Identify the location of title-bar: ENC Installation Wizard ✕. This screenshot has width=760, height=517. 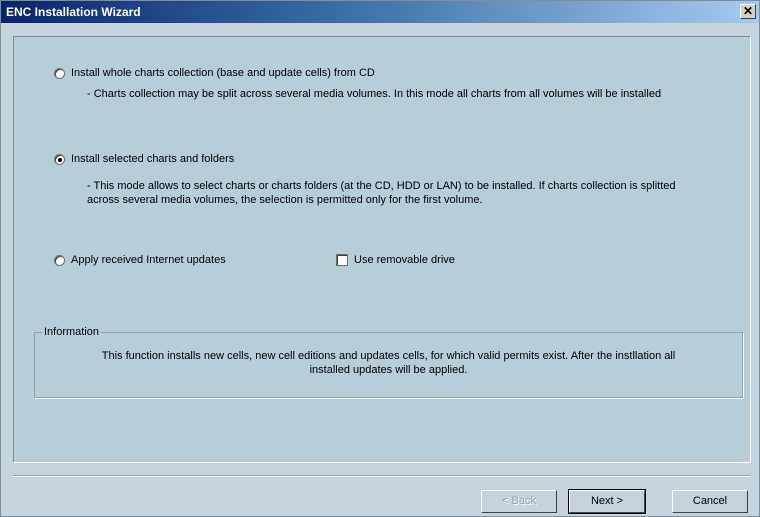
(380, 12).